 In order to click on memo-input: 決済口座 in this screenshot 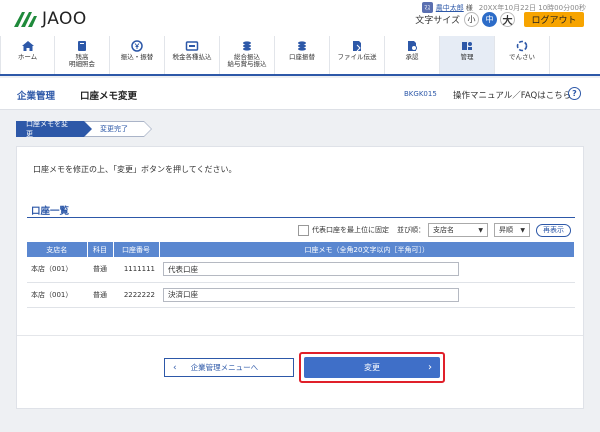, I will do `click(311, 294)`.